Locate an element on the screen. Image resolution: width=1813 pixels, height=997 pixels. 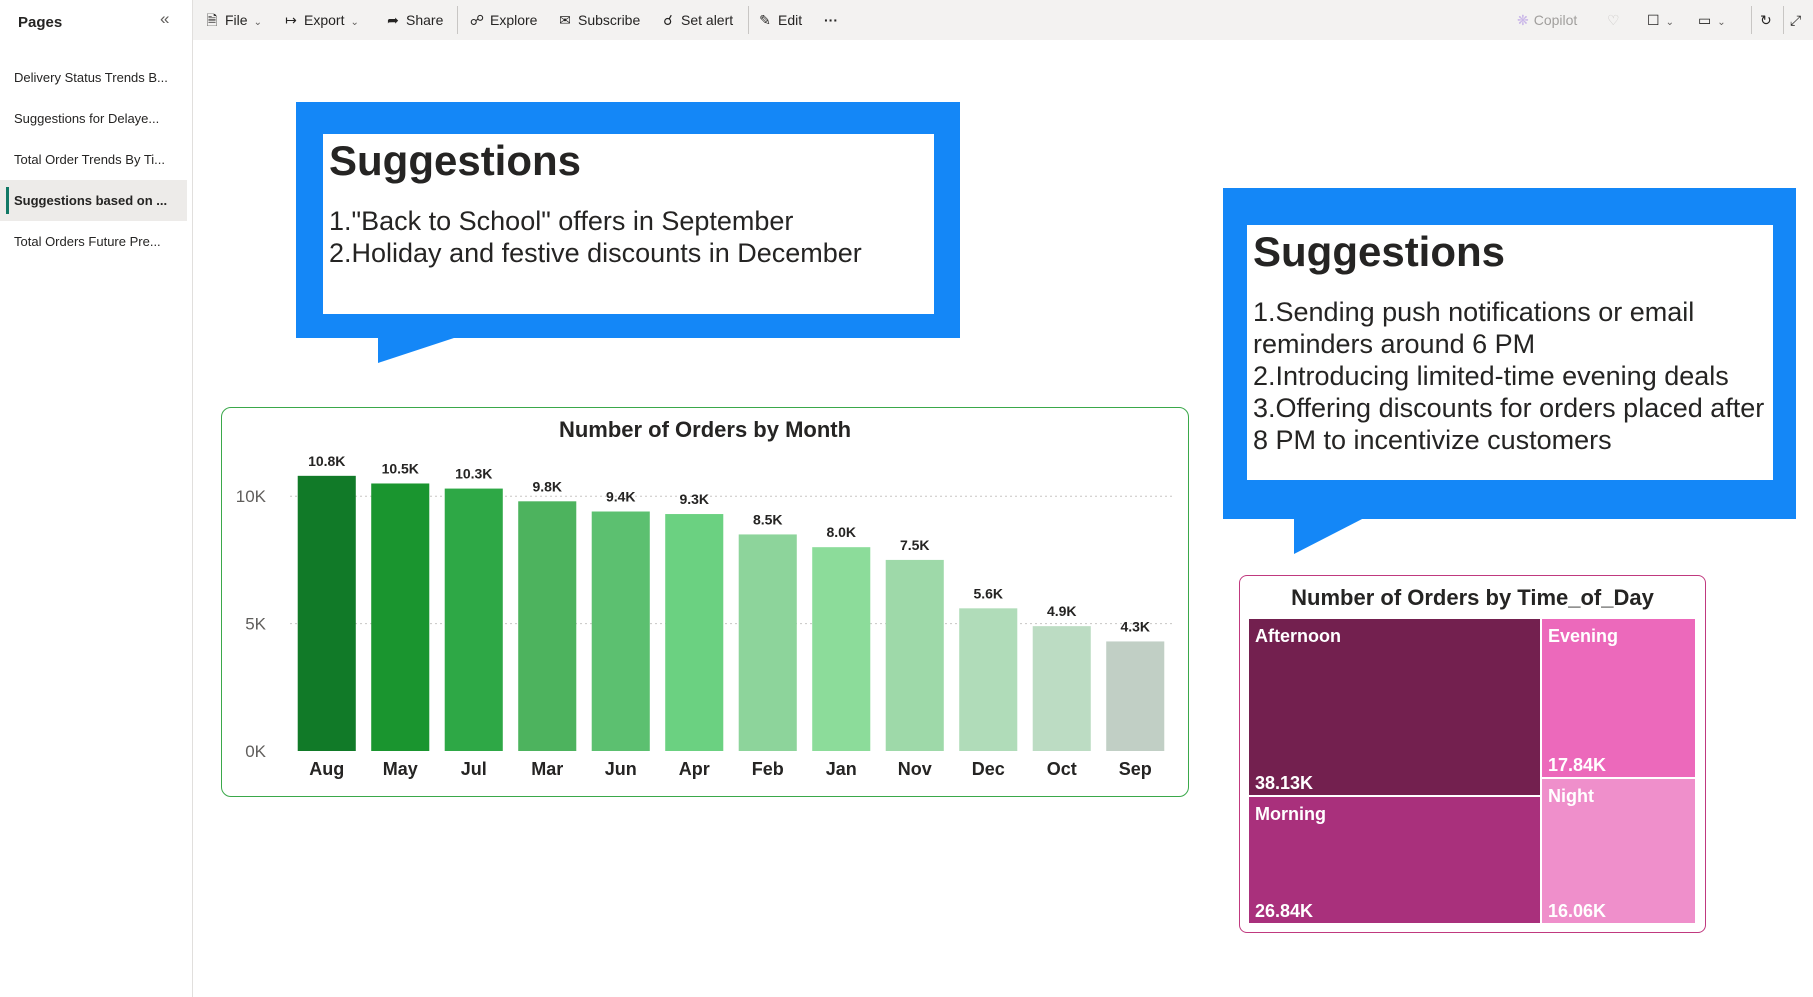
file-icon: 🗎 is located at coordinates (212, 20).